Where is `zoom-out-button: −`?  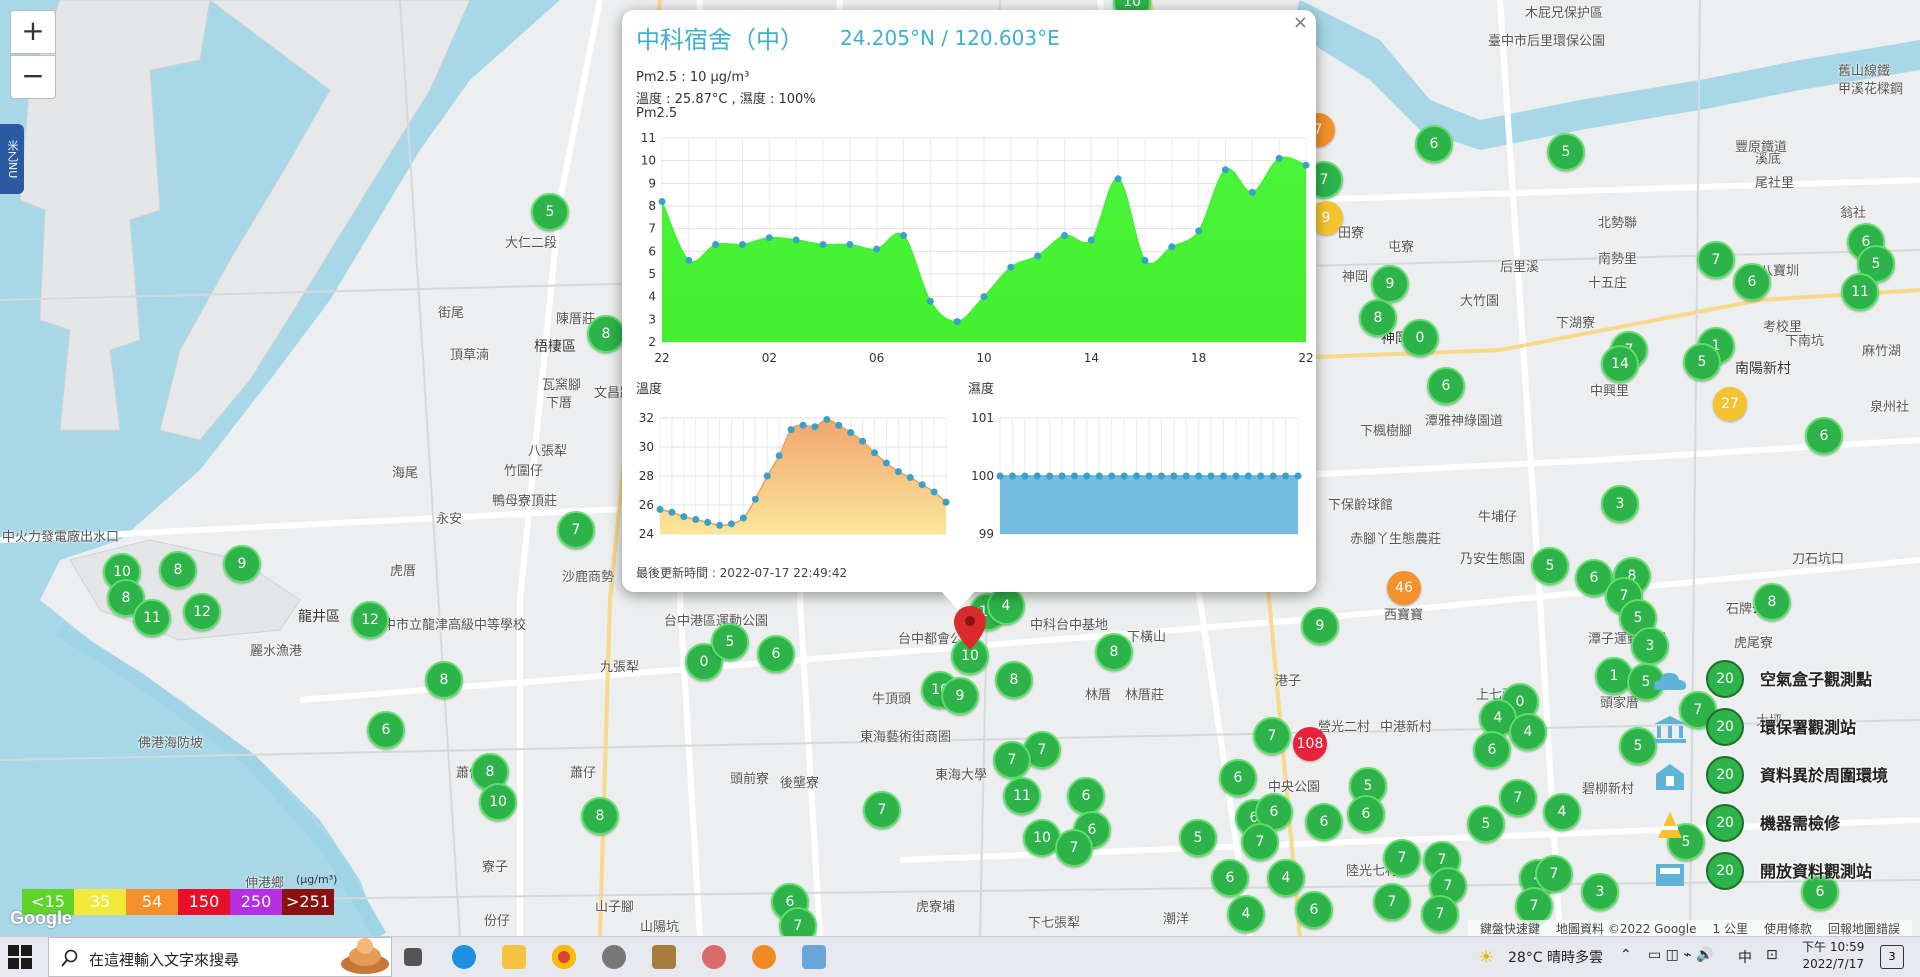
zoom-out-button: − is located at coordinates (33, 77).